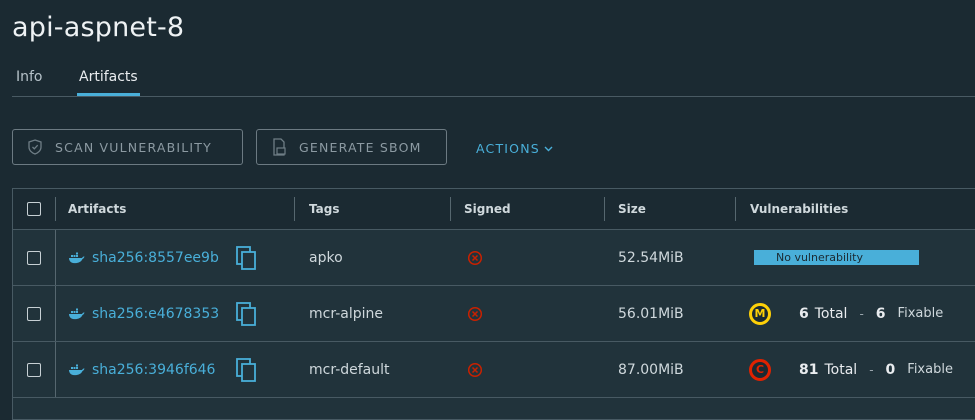 Image resolution: width=975 pixels, height=420 pixels. I want to click on artifact-digest-link: sha256:8557ee9b, so click(155, 258).